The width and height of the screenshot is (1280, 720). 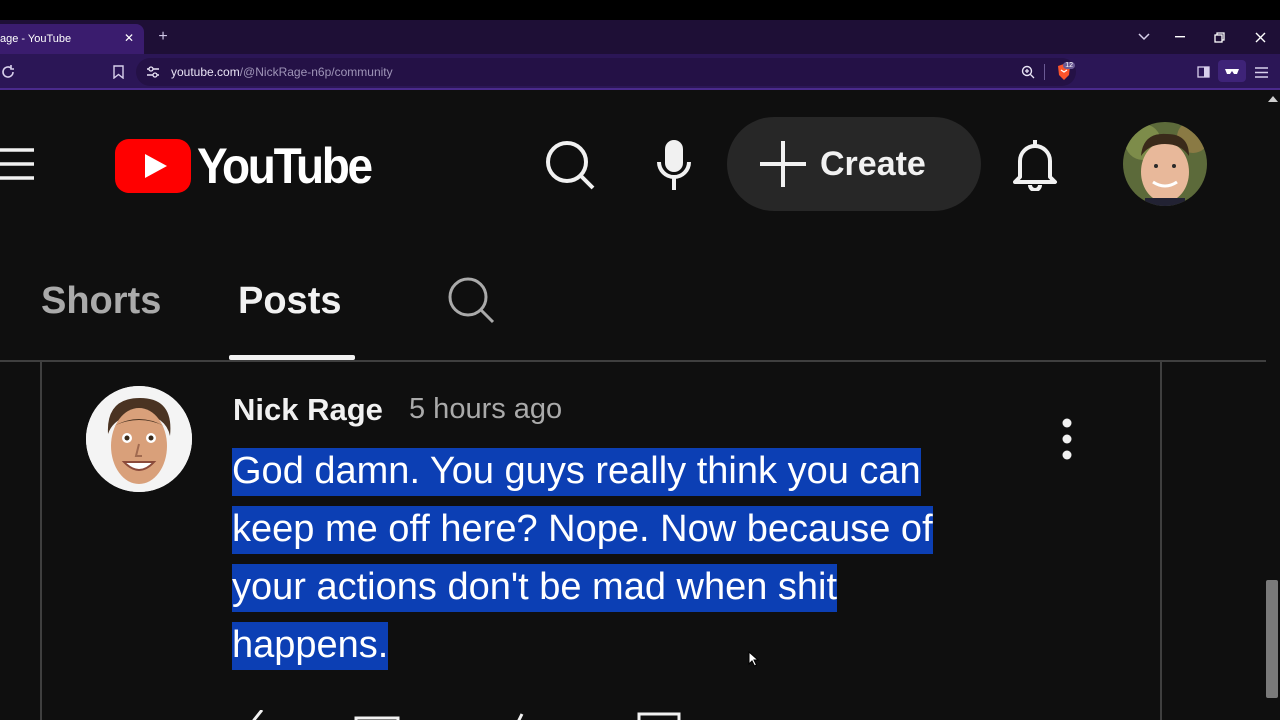 I want to click on site-info-icon, so click(x=153, y=72).